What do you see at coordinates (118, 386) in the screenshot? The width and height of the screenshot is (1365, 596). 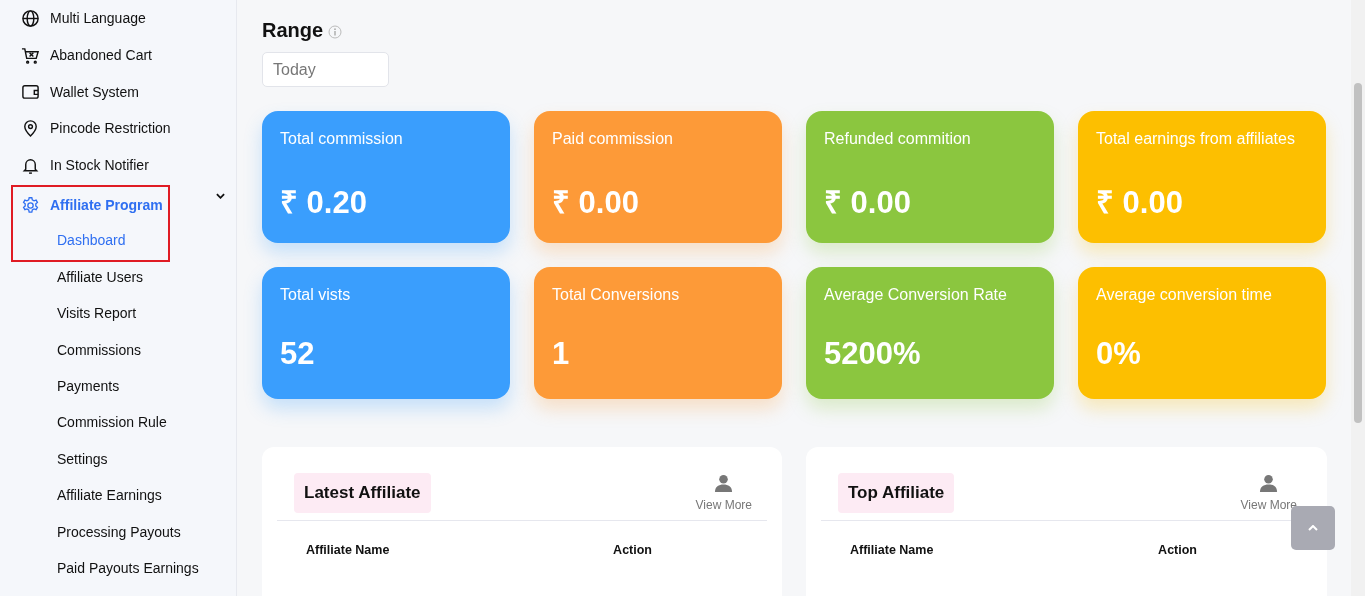 I see `submenu-item: Payments` at bounding box center [118, 386].